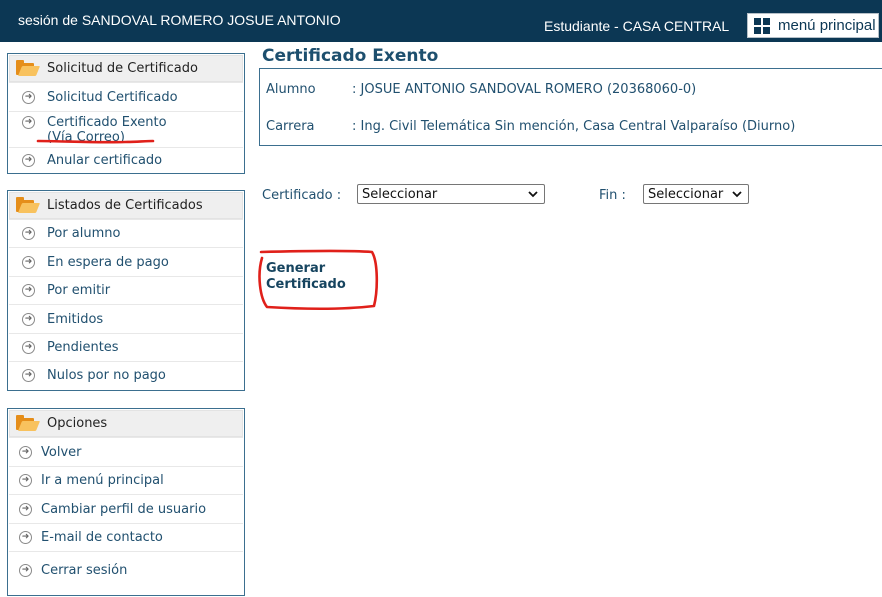 The image size is (882, 597). Describe the element at coordinates (306, 284) in the screenshot. I see `generate-button-line2: Certificado` at that location.